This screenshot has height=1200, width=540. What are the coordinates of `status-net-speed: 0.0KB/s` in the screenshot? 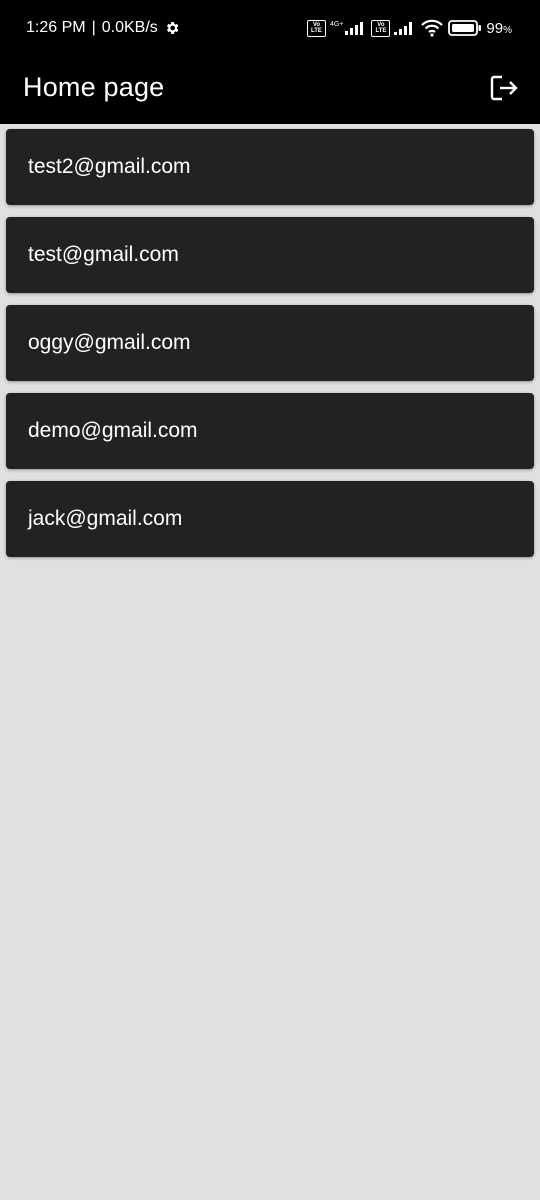 It's located at (129, 27).